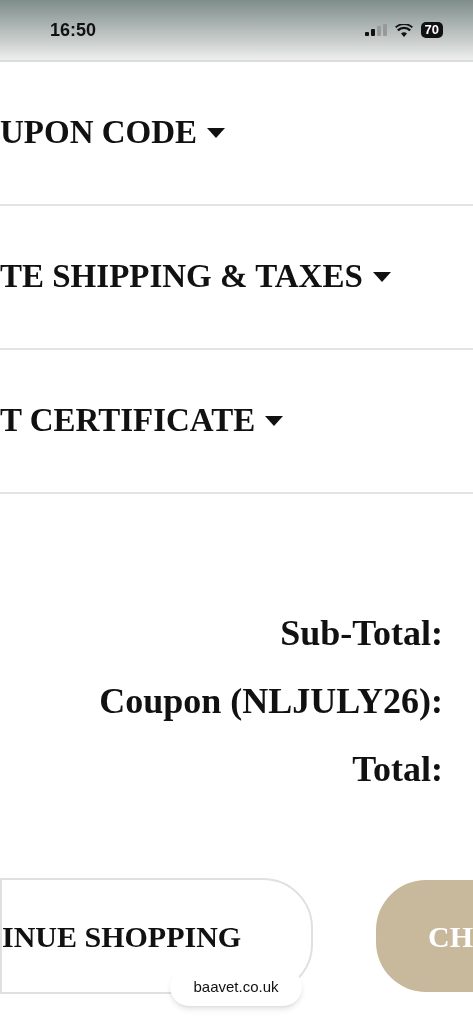  What do you see at coordinates (271, 701) in the screenshot?
I see `total-label: Coupon (NLJULY26):` at bounding box center [271, 701].